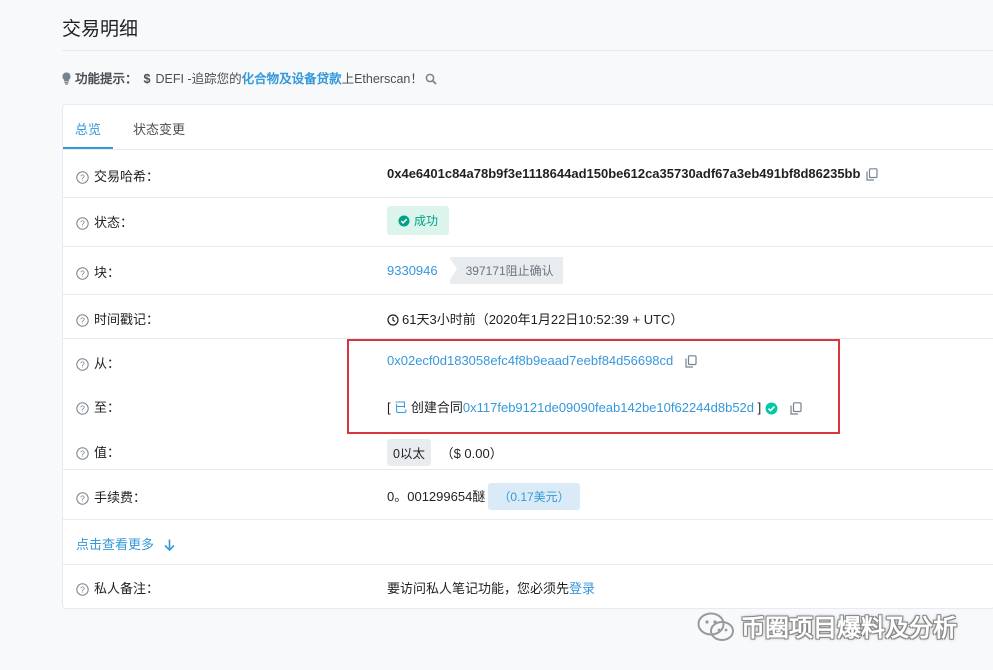  Describe the element at coordinates (401, 407) in the screenshot. I see `contract-prefix: 已` at that location.